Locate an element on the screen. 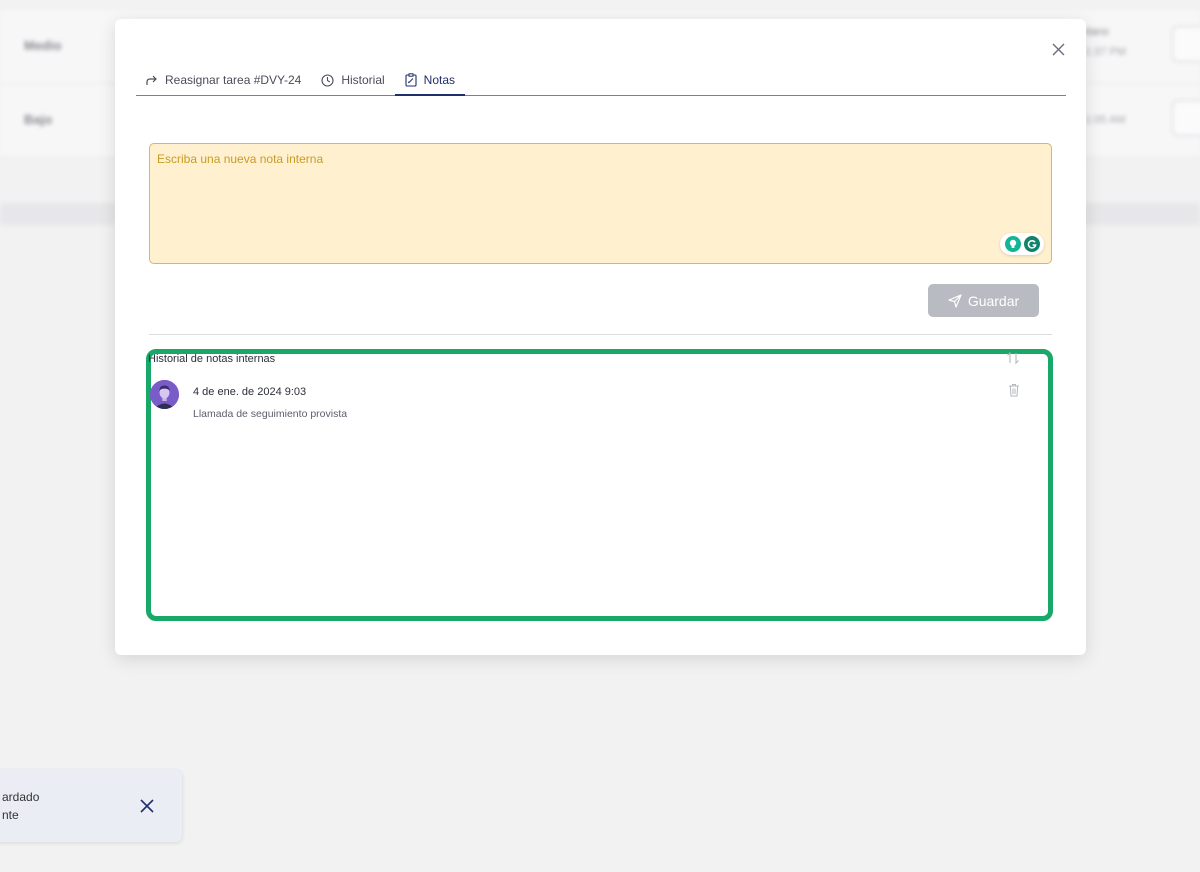  row-meta: itano is located at coordinates (1097, 32).